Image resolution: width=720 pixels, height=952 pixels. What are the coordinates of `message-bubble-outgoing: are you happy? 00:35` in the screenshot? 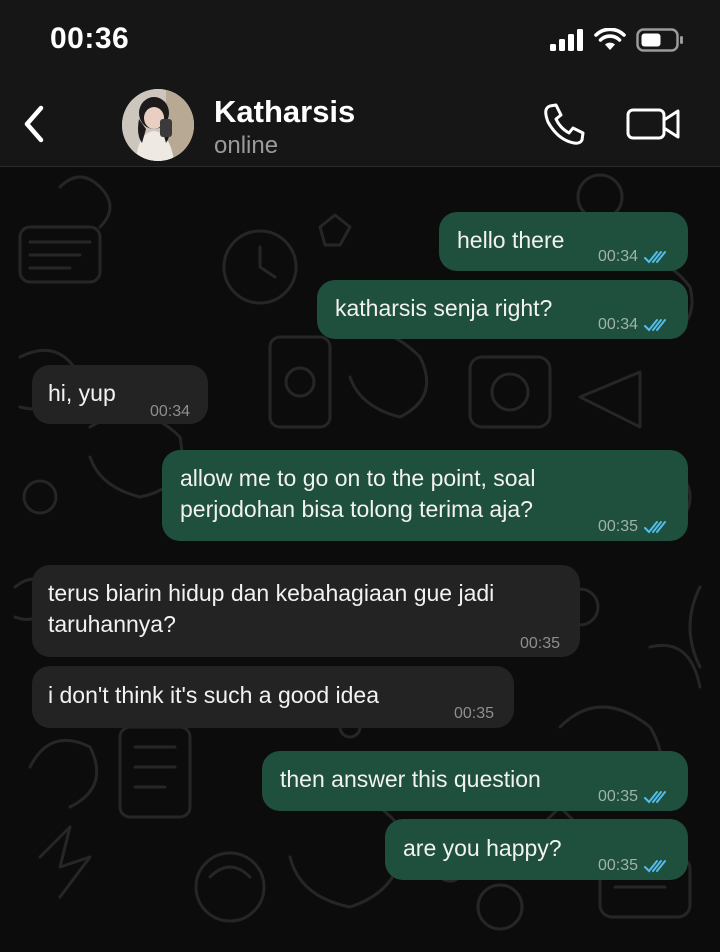 It's located at (536, 849).